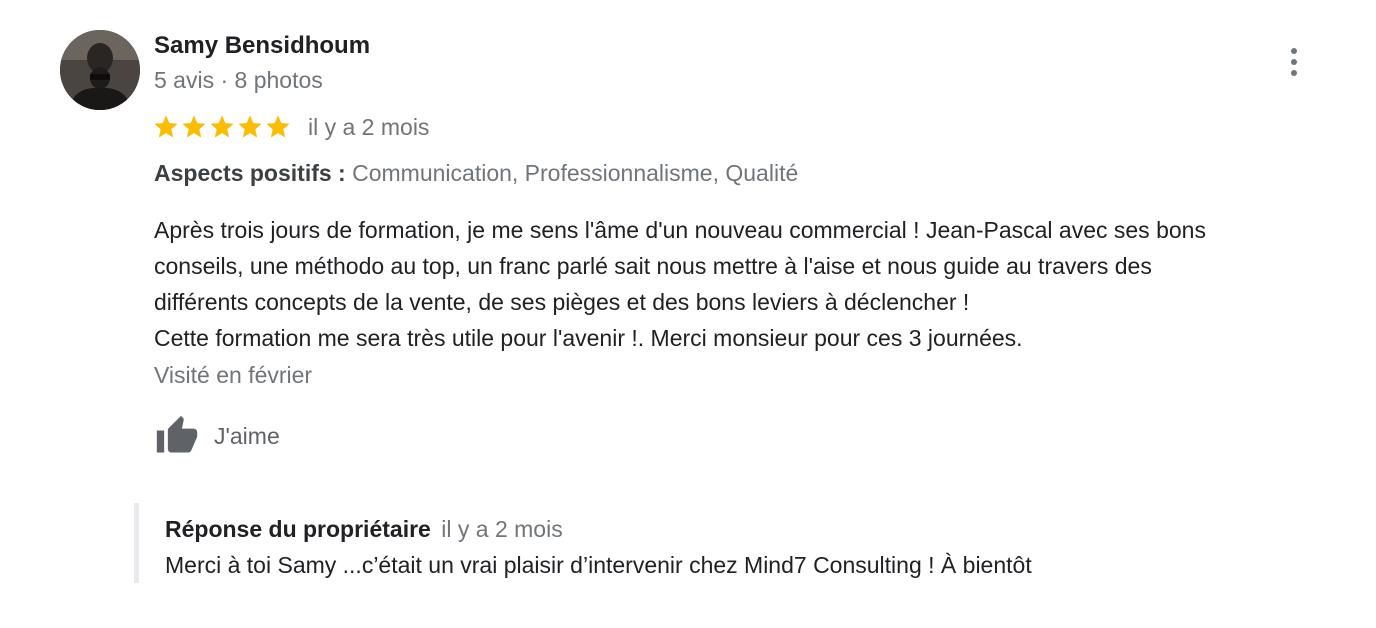 The width and height of the screenshot is (1376, 628). I want to click on rating-row: il y a 2 mois, so click(290, 127).